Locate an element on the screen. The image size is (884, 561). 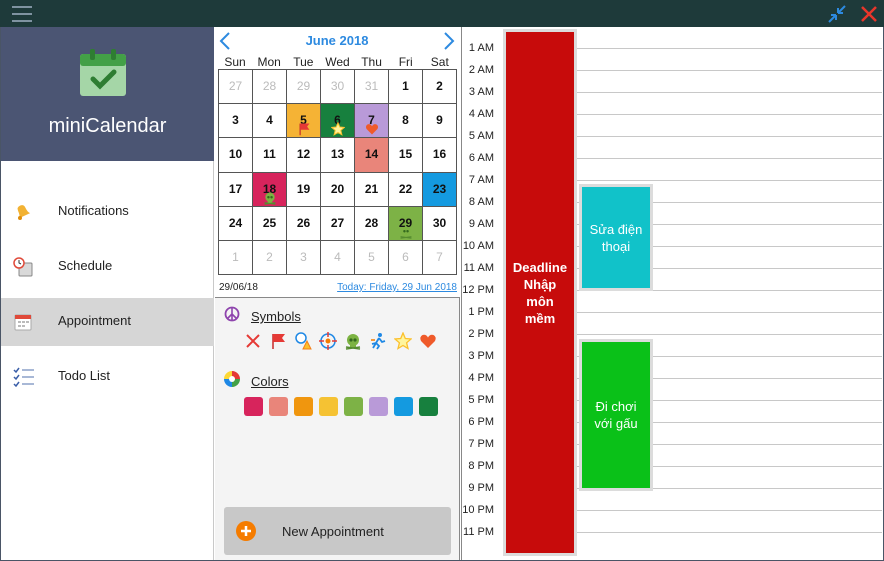
calendar-month-label: June 2018 is located at coordinates (337, 40).